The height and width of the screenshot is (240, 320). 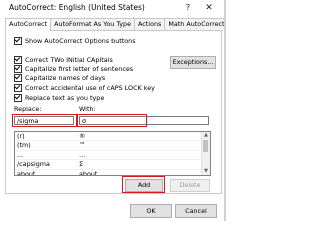 I want to click on list-item: about about, so click(x=112, y=172).